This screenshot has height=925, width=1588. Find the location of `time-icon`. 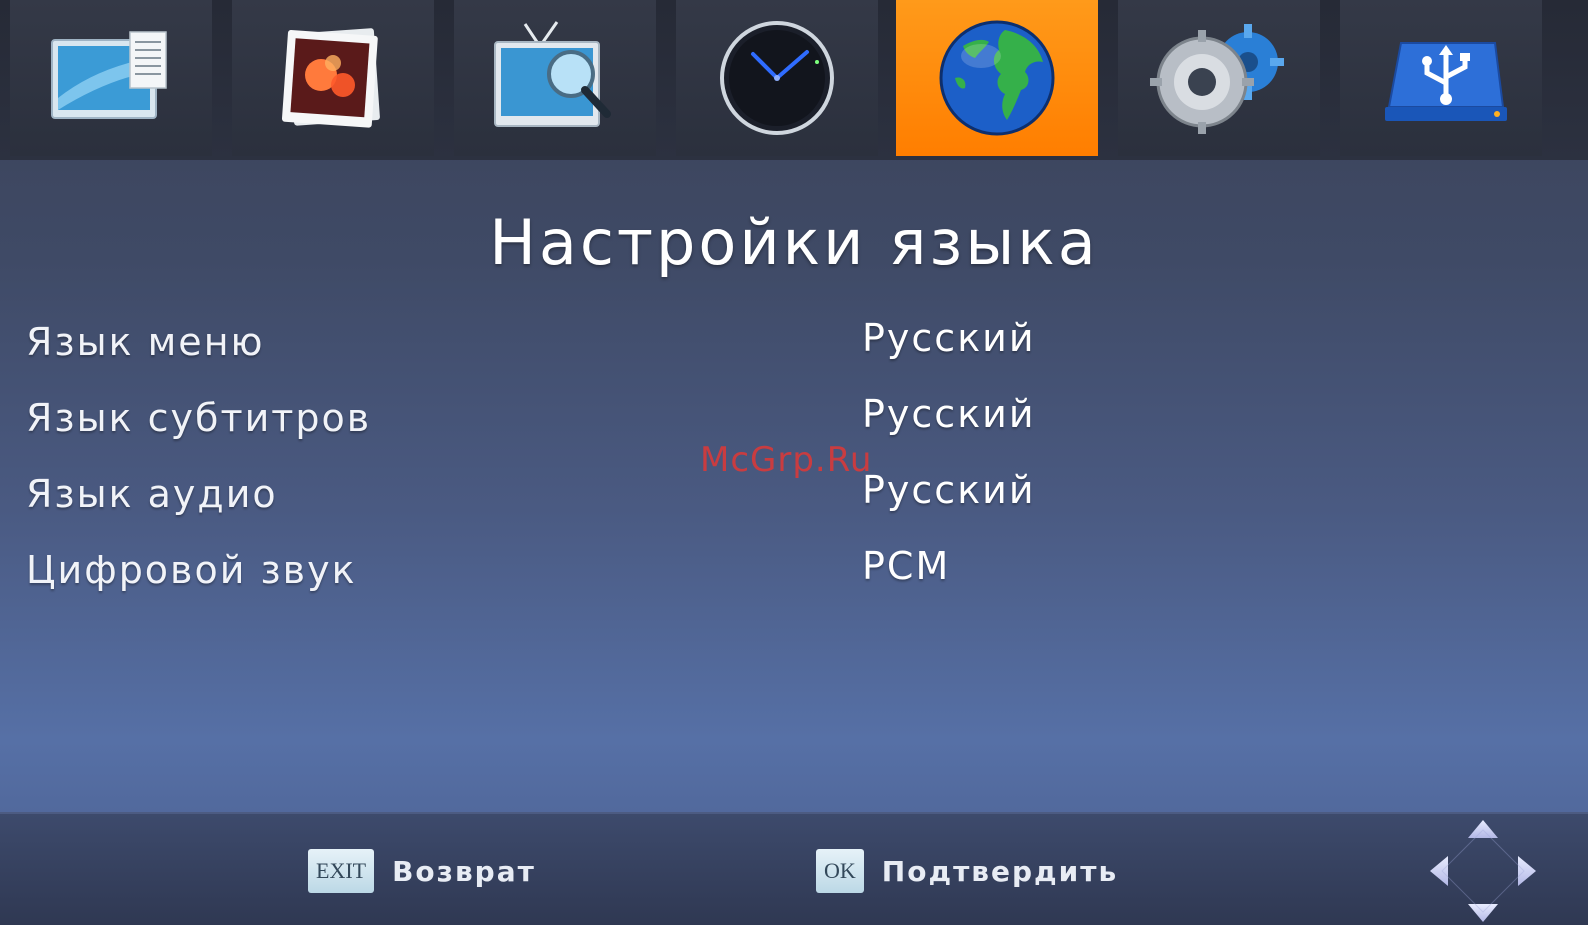

time-icon is located at coordinates (777, 78).